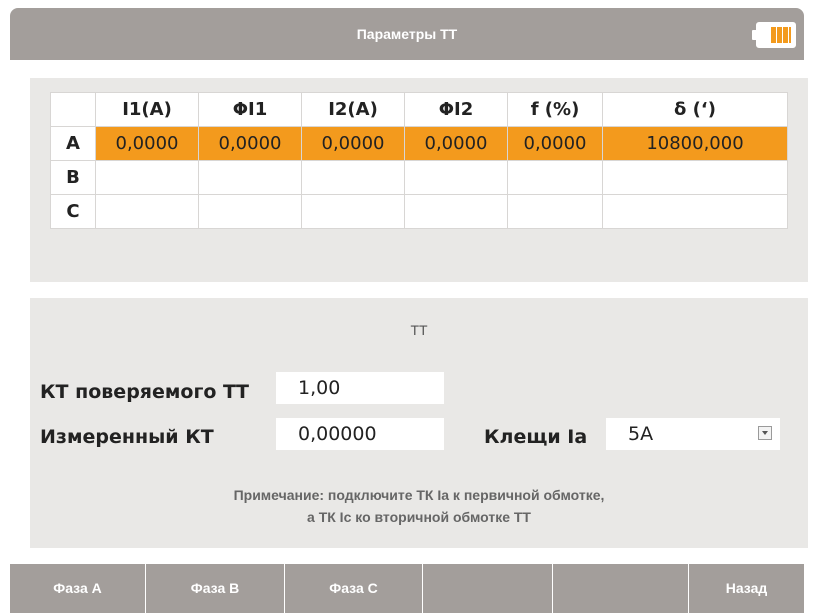  What do you see at coordinates (215, 588) in the screenshot?
I see `phase-b-button: Фаза В` at bounding box center [215, 588].